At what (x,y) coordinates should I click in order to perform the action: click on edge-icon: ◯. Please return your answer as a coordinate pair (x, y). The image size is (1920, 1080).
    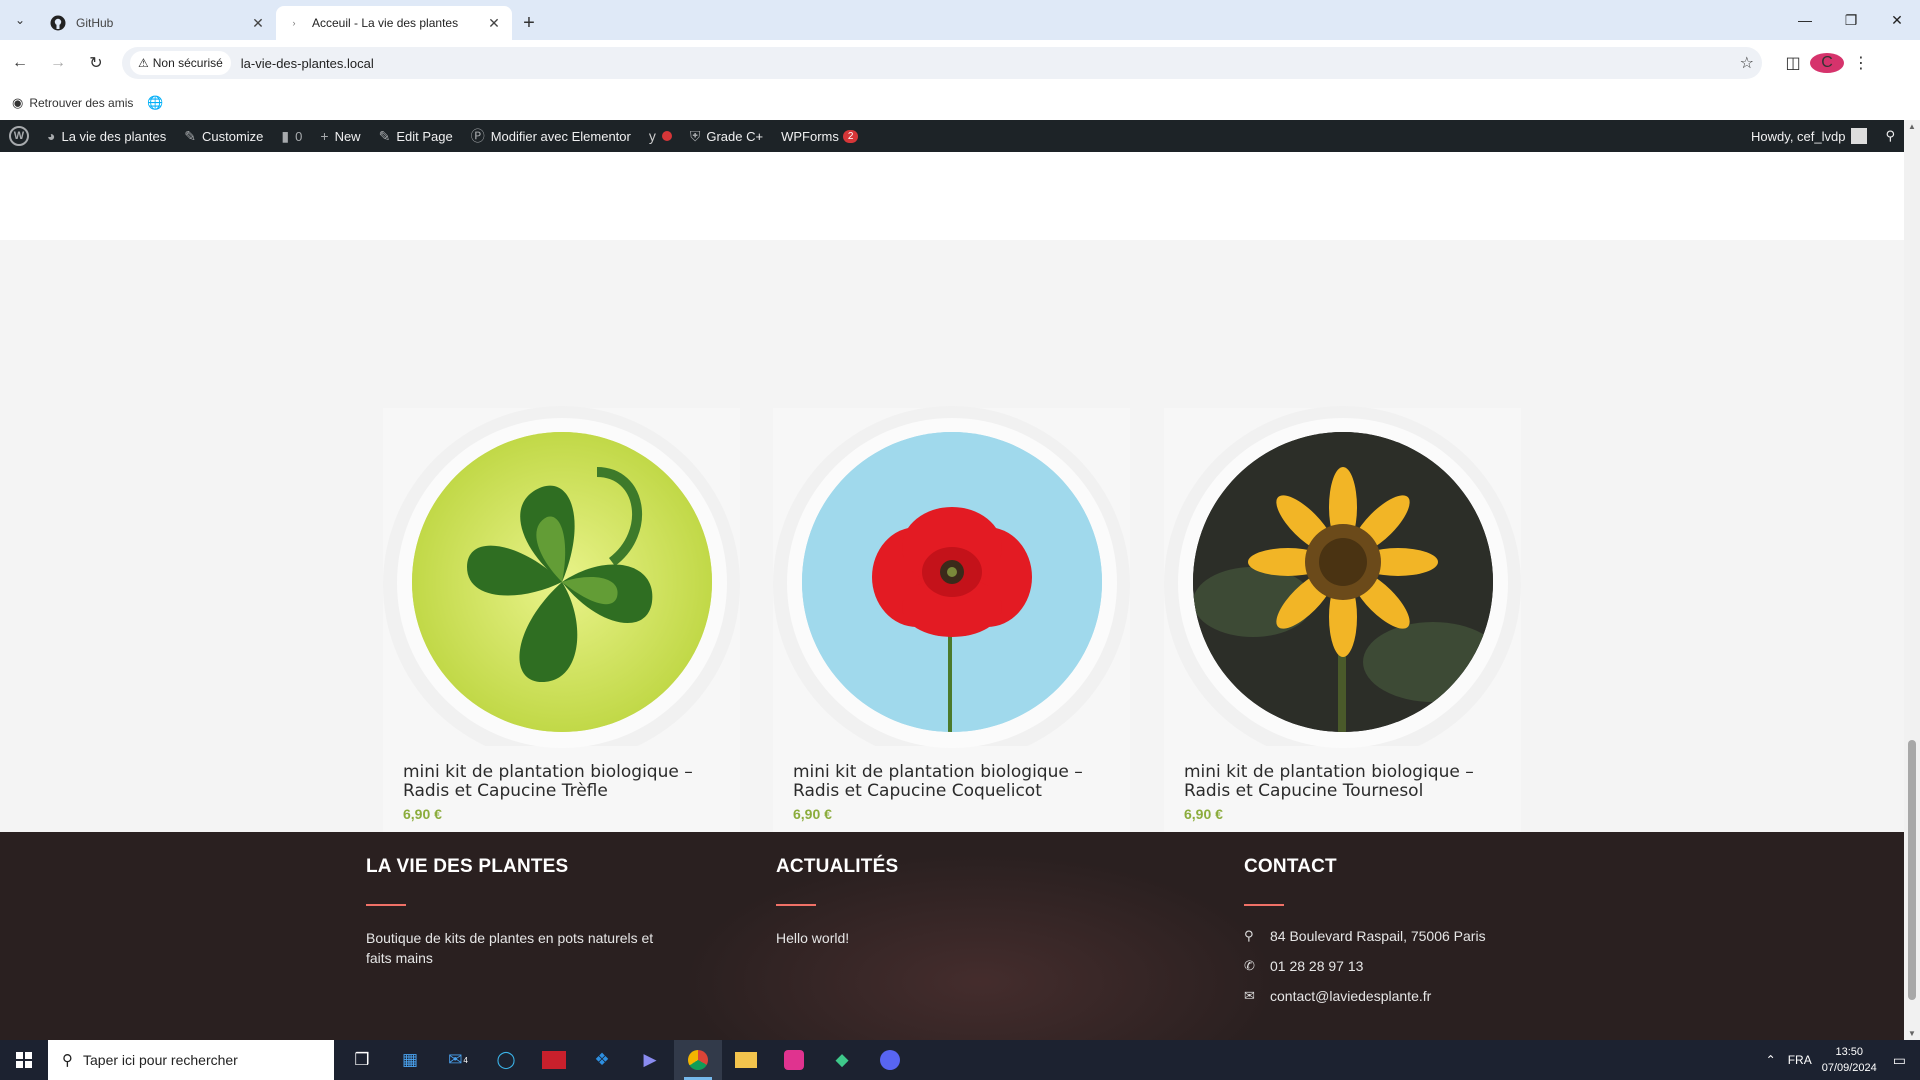
    Looking at the image, I should click on (506, 1060).